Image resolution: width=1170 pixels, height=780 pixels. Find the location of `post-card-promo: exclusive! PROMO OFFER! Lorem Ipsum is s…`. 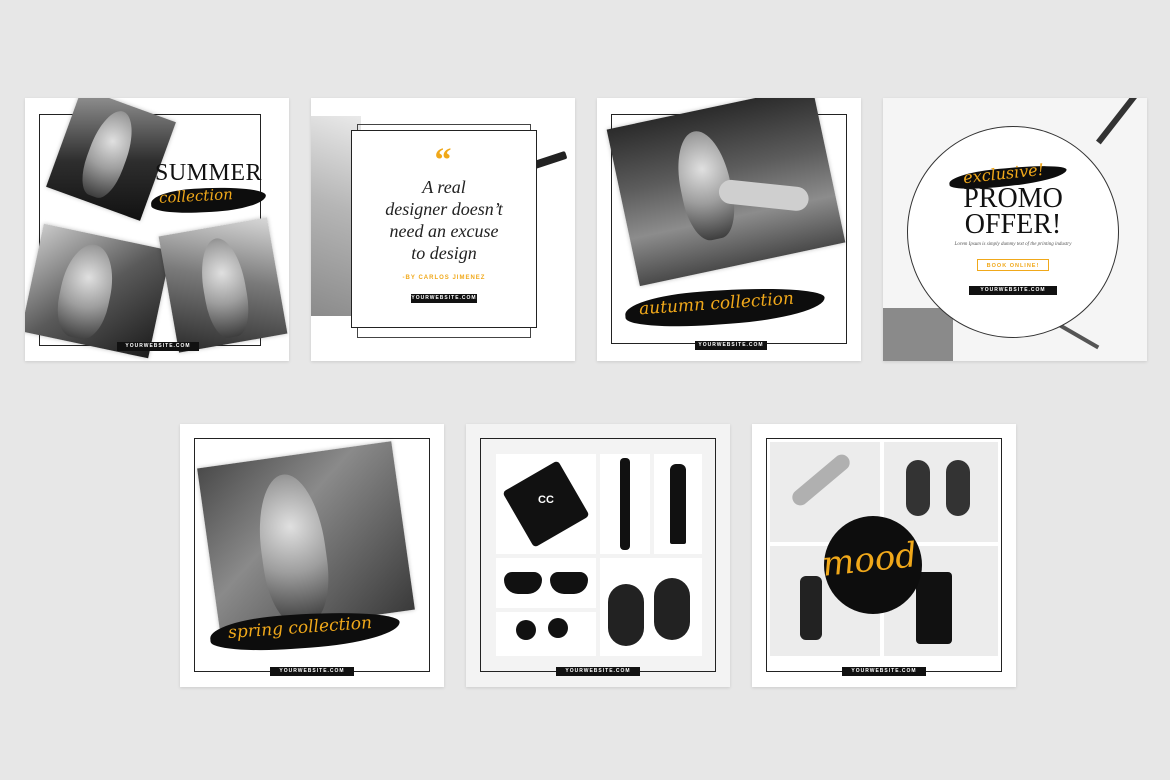

post-card-promo: exclusive! PROMO OFFER! Lorem Ipsum is s… is located at coordinates (1015, 229).